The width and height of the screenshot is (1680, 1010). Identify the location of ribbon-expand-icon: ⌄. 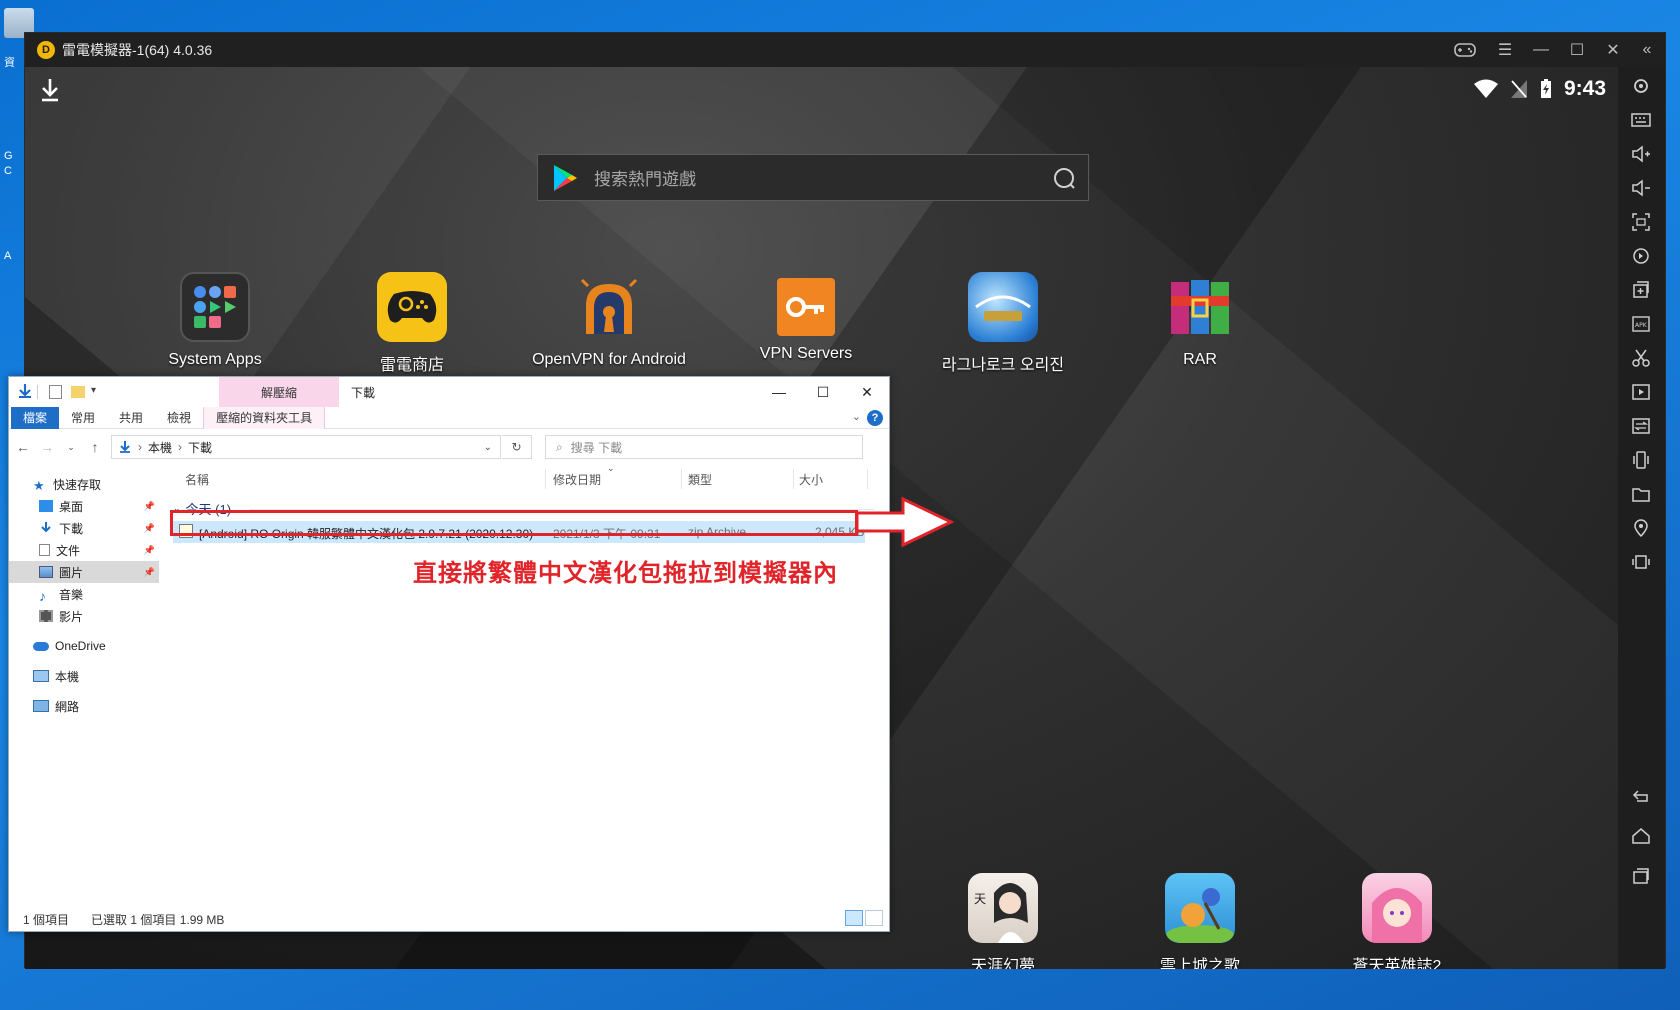
(856, 416).